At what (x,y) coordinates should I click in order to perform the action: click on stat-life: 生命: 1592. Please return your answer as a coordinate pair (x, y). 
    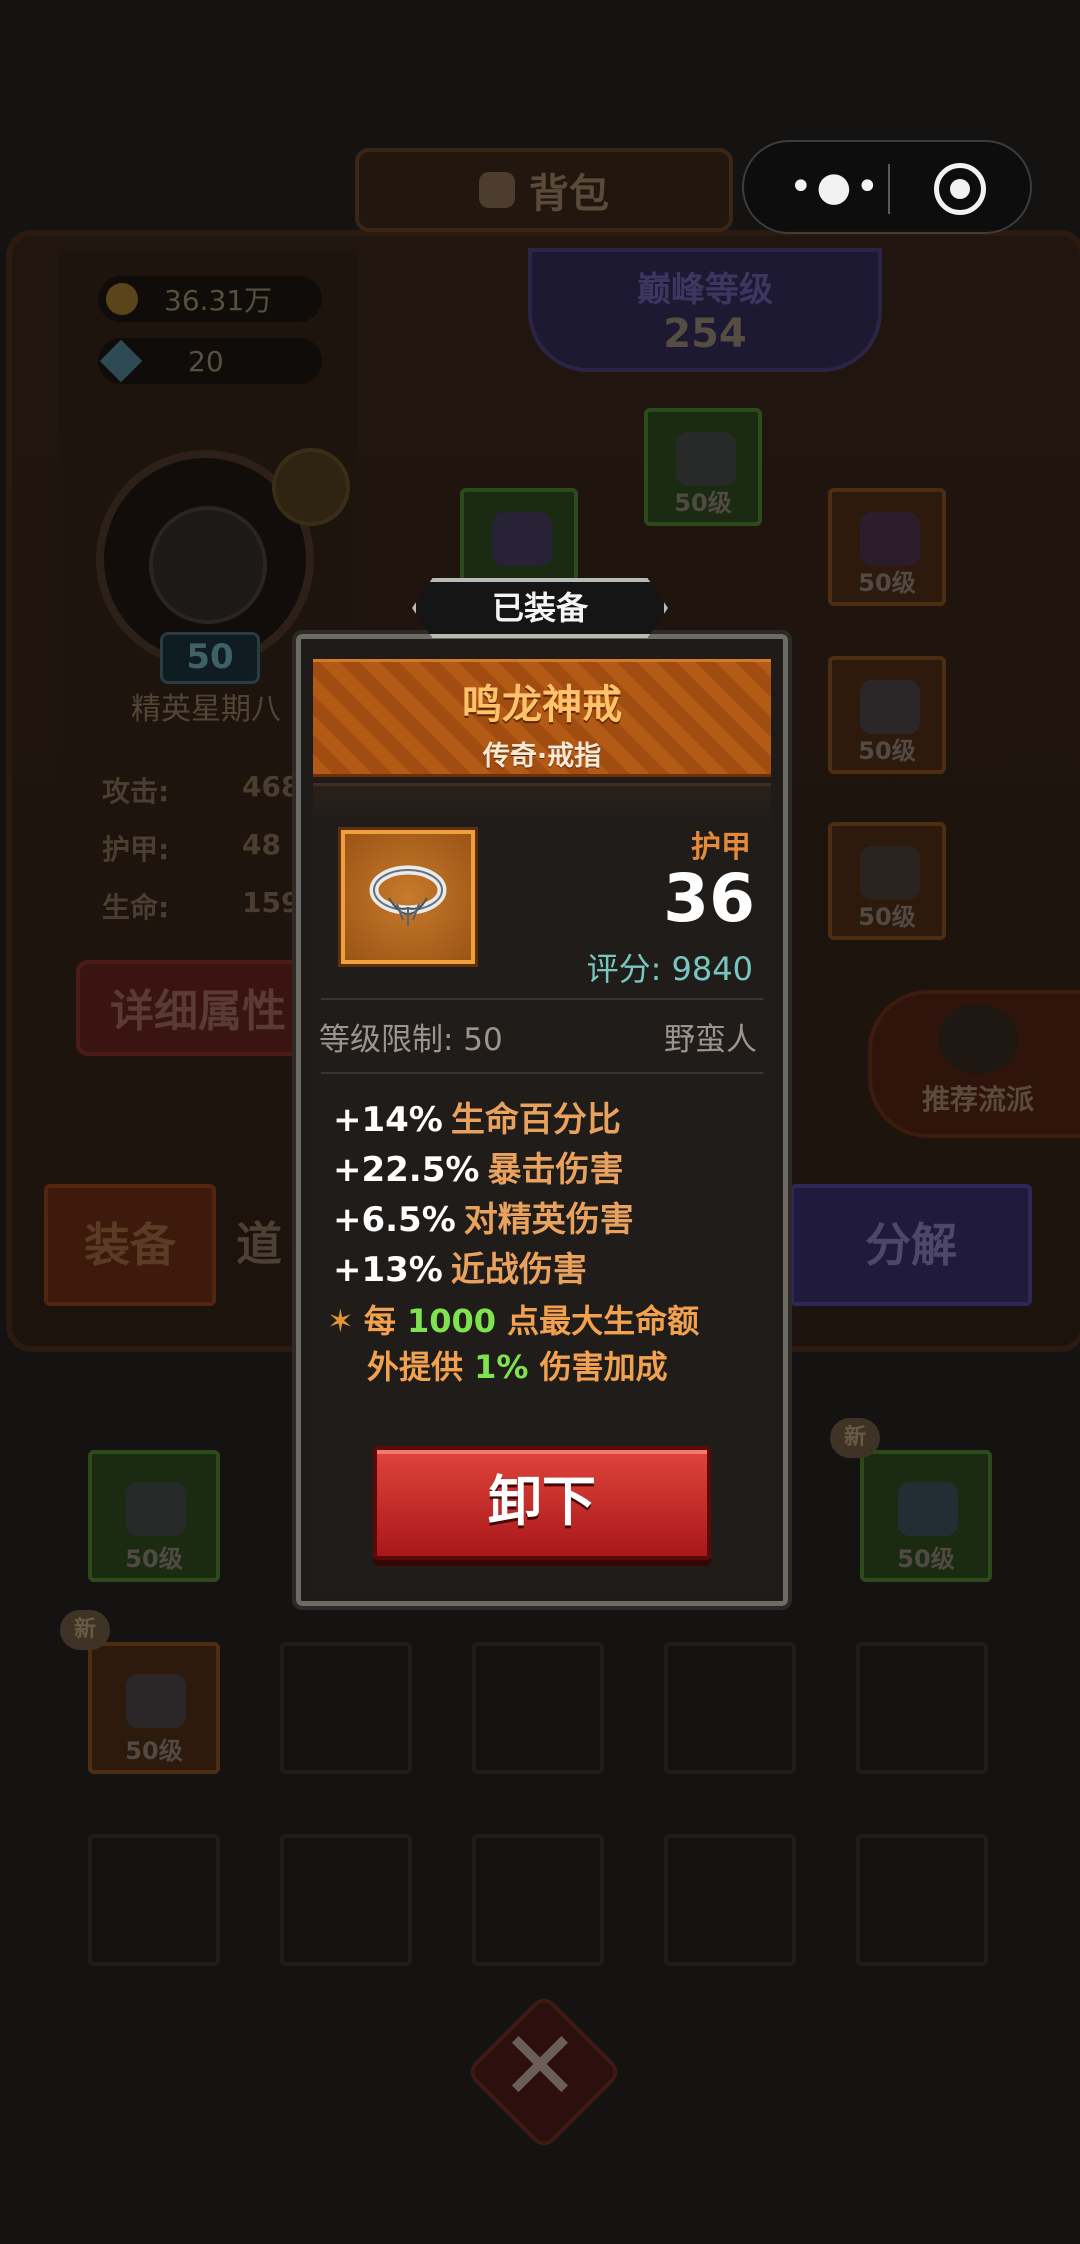
    Looking at the image, I should click on (212, 906).